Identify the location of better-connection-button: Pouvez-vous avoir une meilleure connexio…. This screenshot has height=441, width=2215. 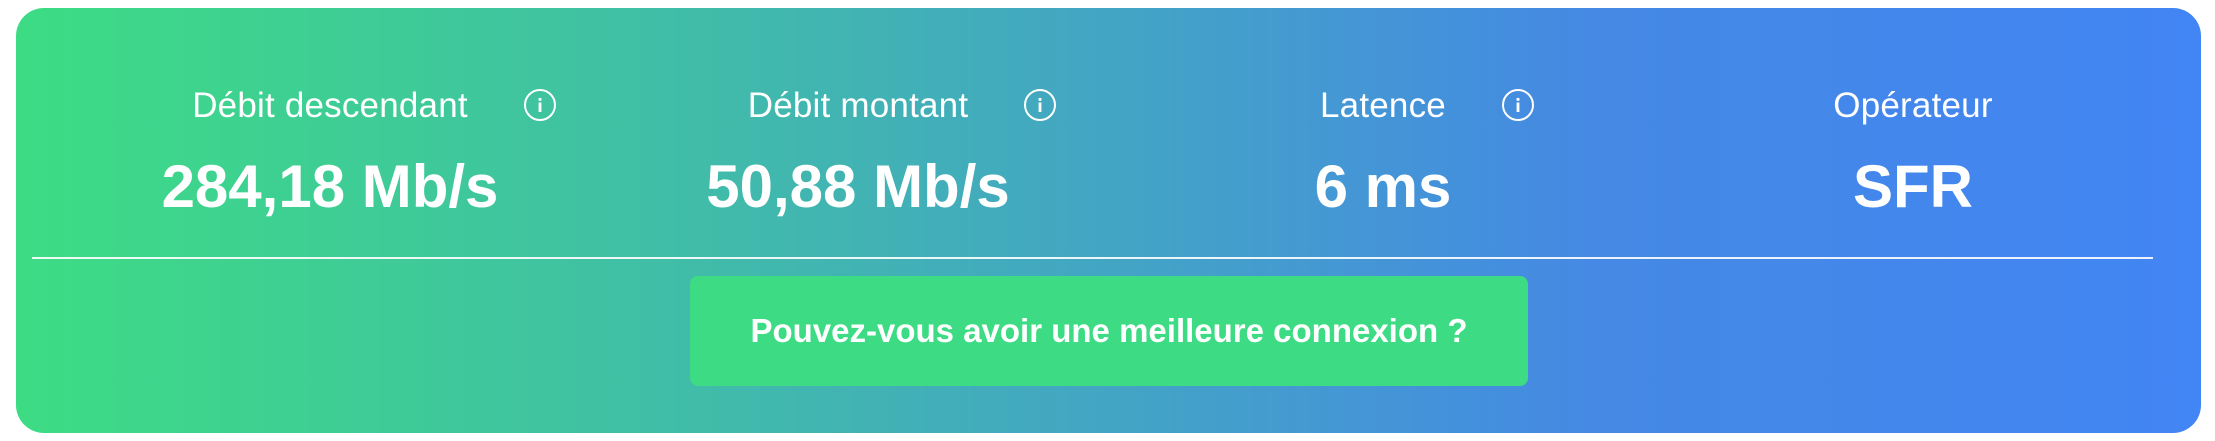
(1109, 331).